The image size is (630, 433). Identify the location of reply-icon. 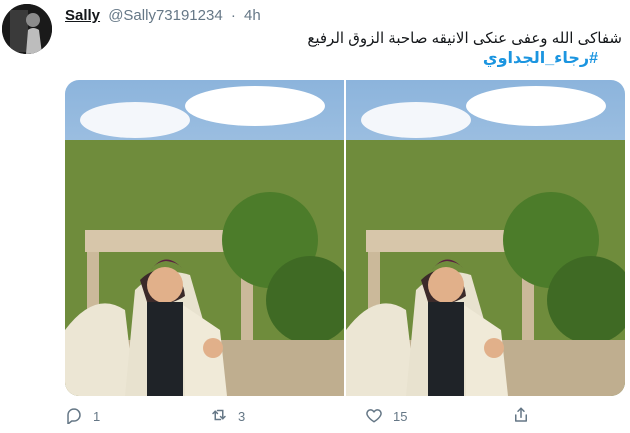
(74, 416).